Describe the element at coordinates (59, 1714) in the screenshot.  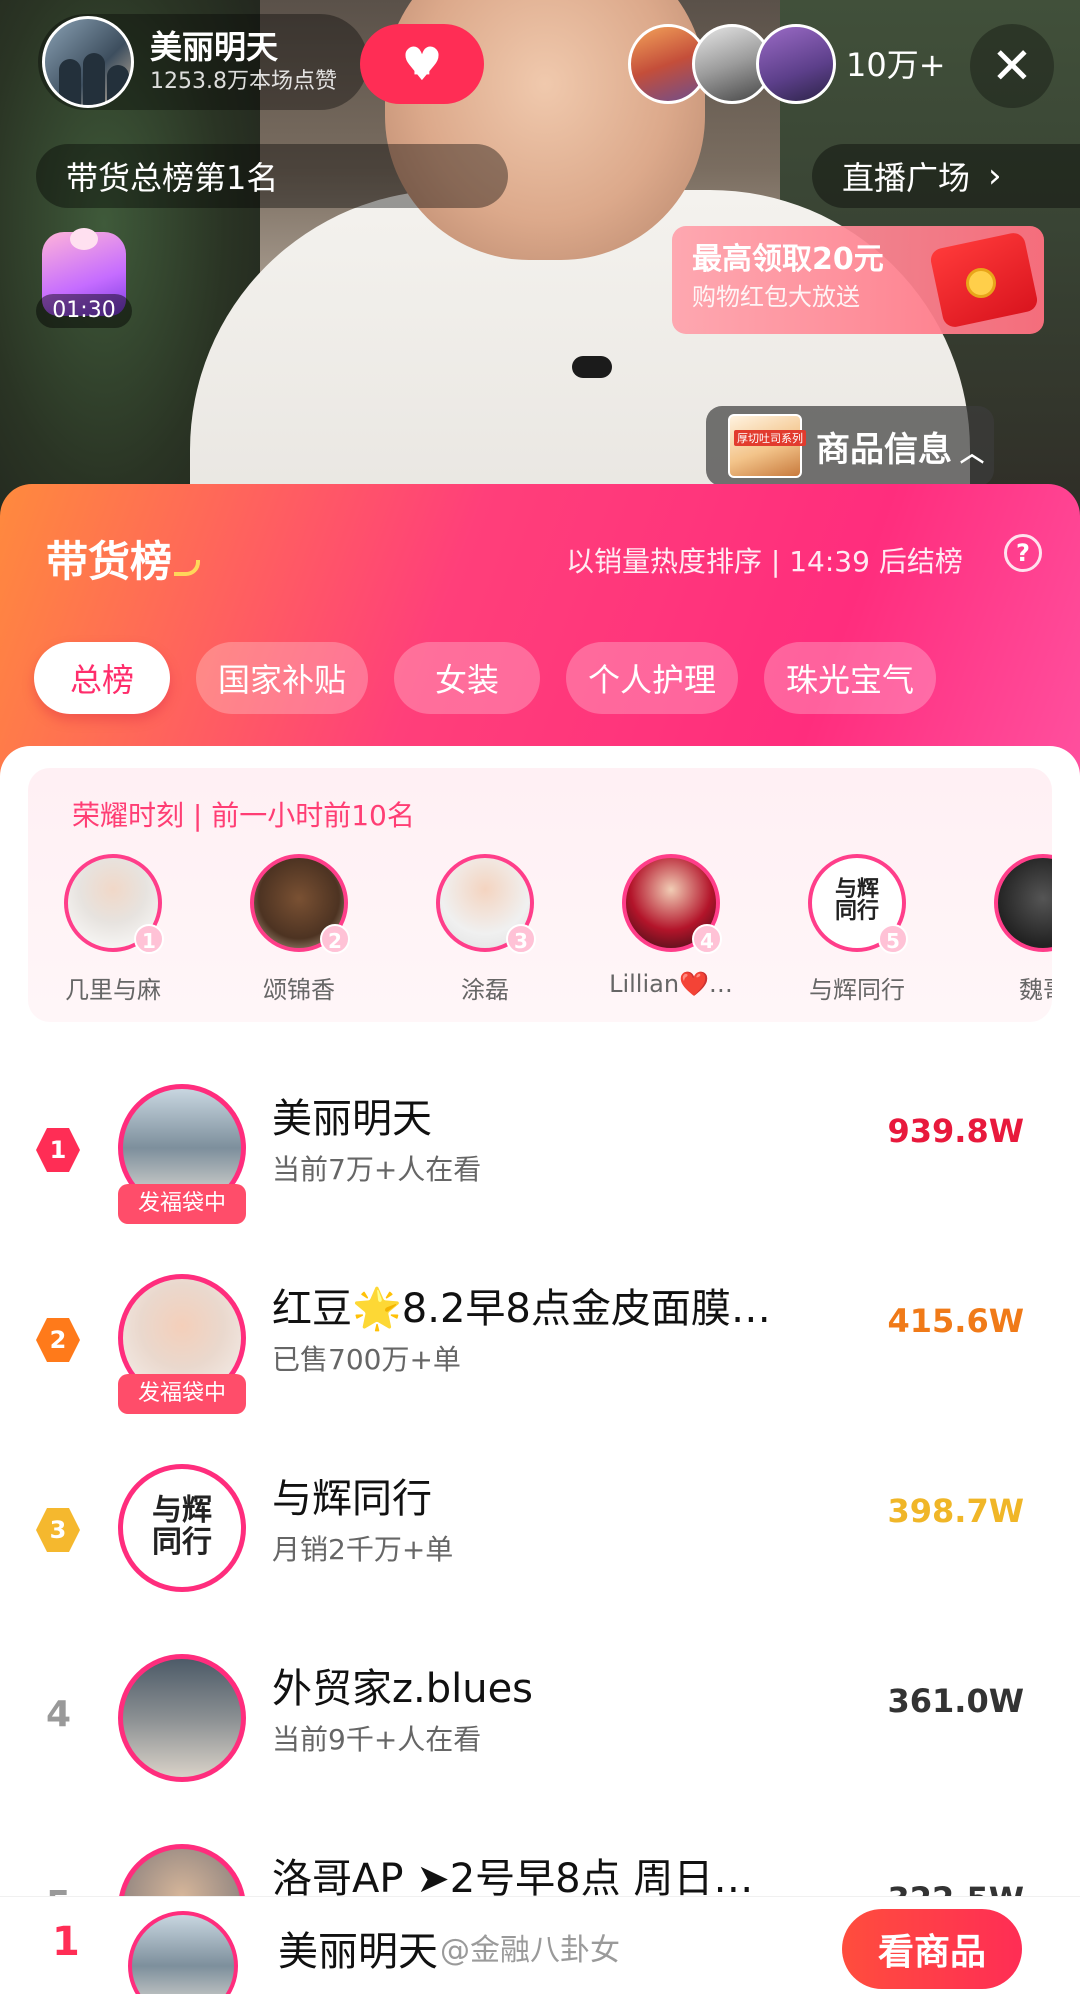
I see `rank-number: 4` at that location.